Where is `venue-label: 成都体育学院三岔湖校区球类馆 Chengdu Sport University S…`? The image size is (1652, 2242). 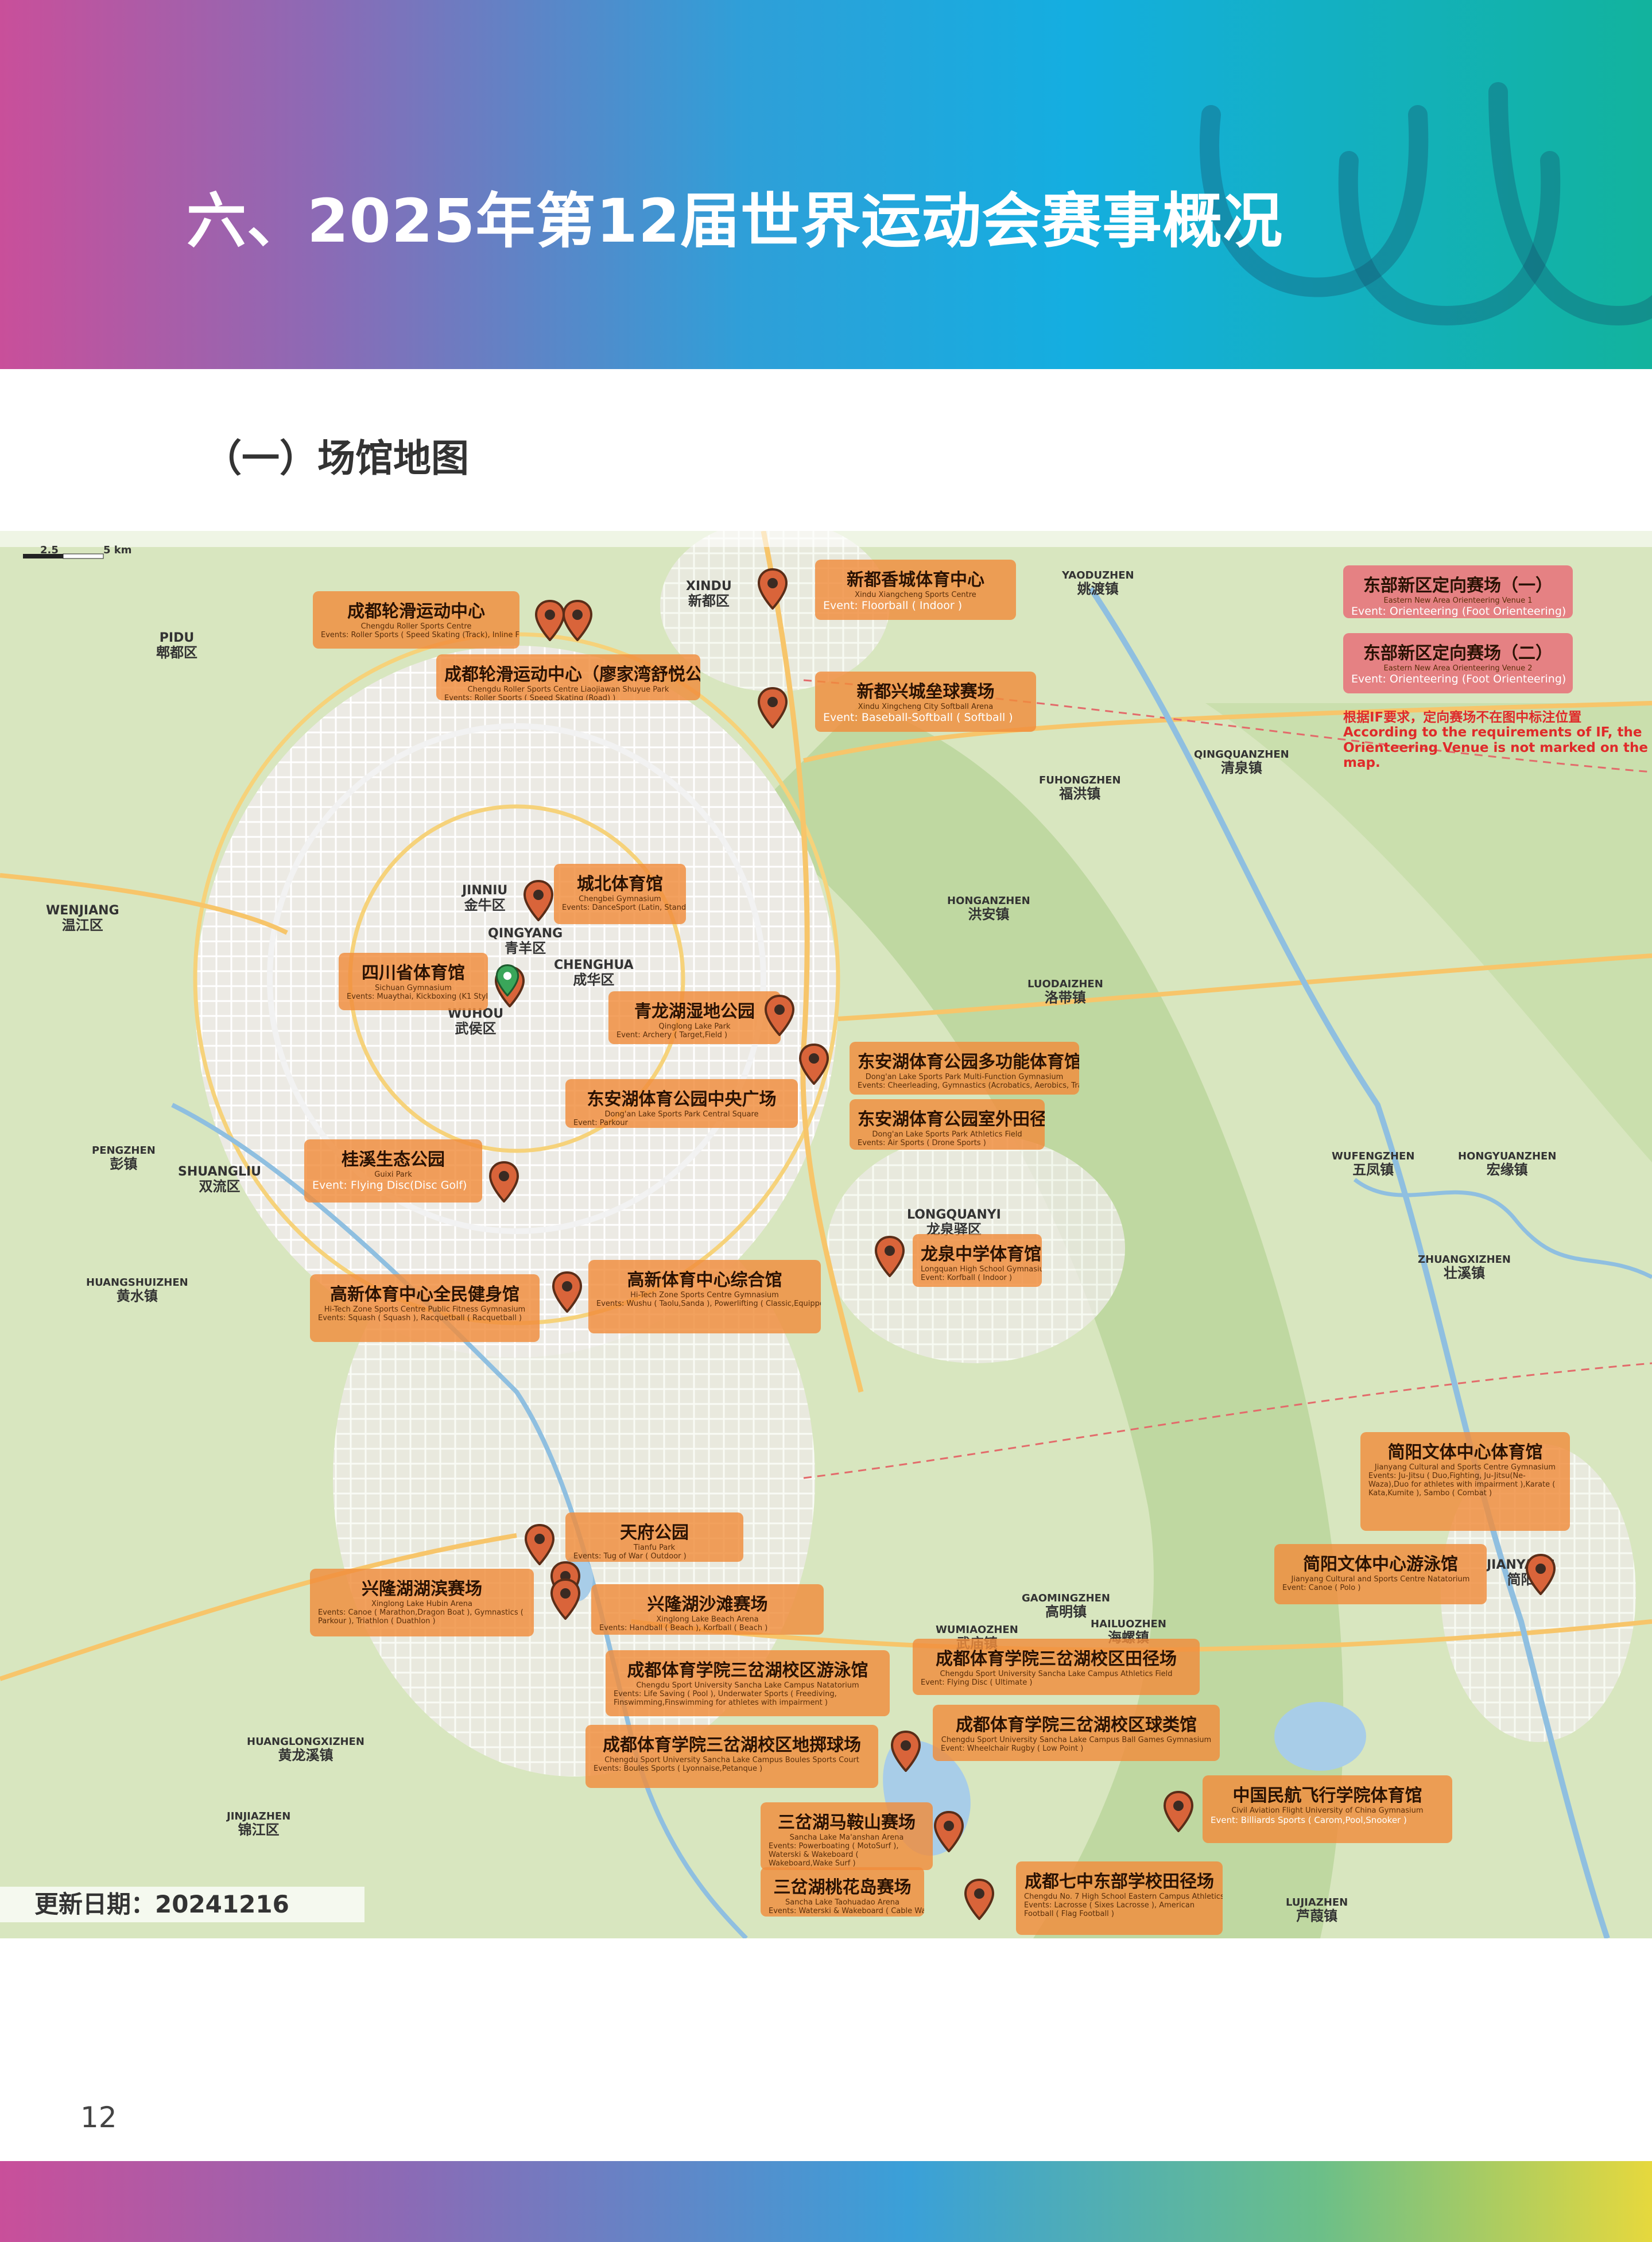
venue-label: 成都体育学院三岔湖校区球类馆 Chengdu Sport University S… is located at coordinates (1076, 1733).